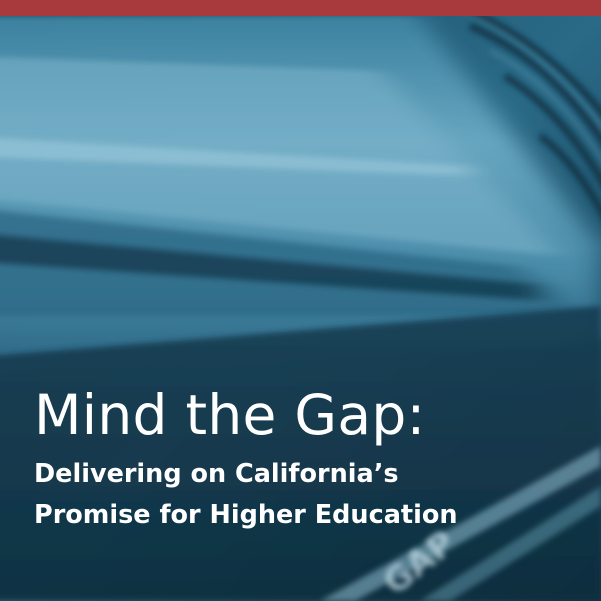 This screenshot has height=601, width=601. What do you see at coordinates (216, 474) in the screenshot?
I see `cover-subtitle-line-1: Delivering on California’s` at bounding box center [216, 474].